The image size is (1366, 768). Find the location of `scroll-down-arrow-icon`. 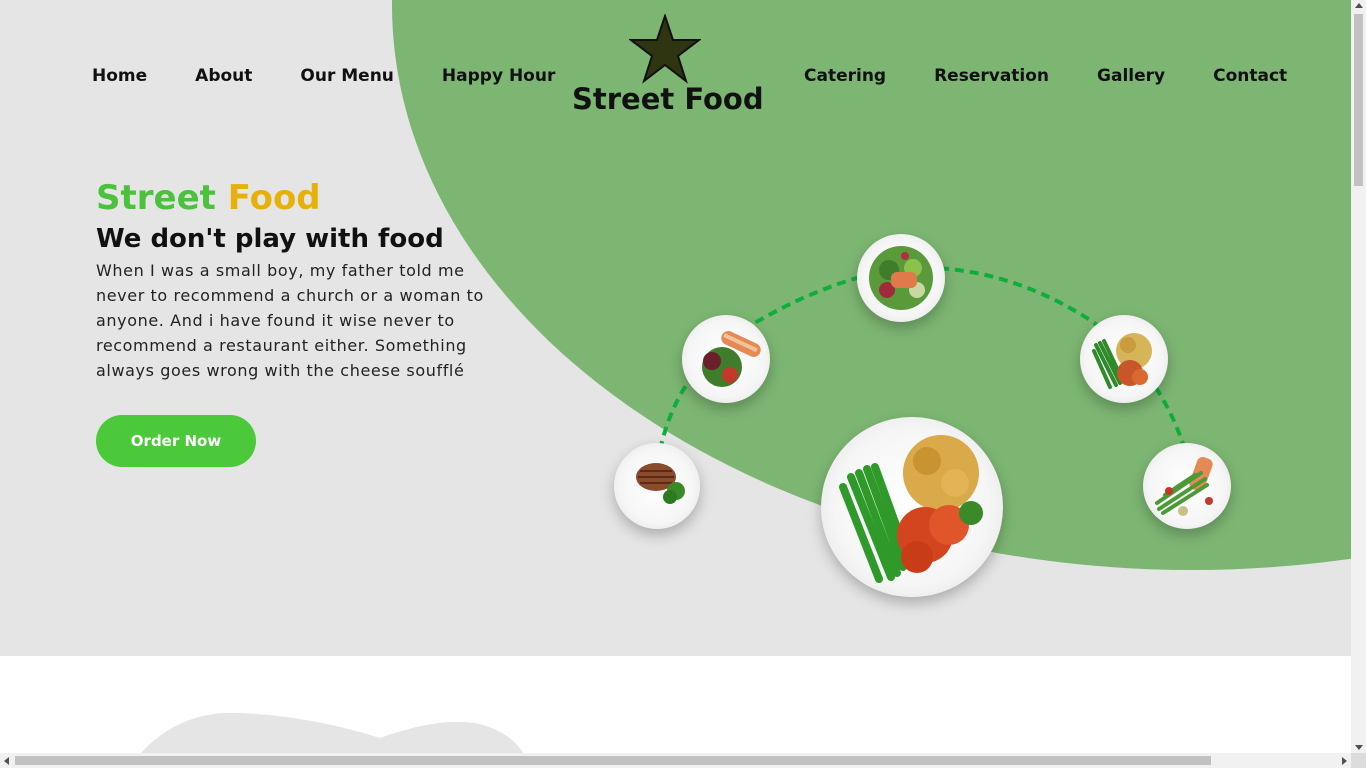

scroll-down-arrow-icon is located at coordinates (1359, 747).